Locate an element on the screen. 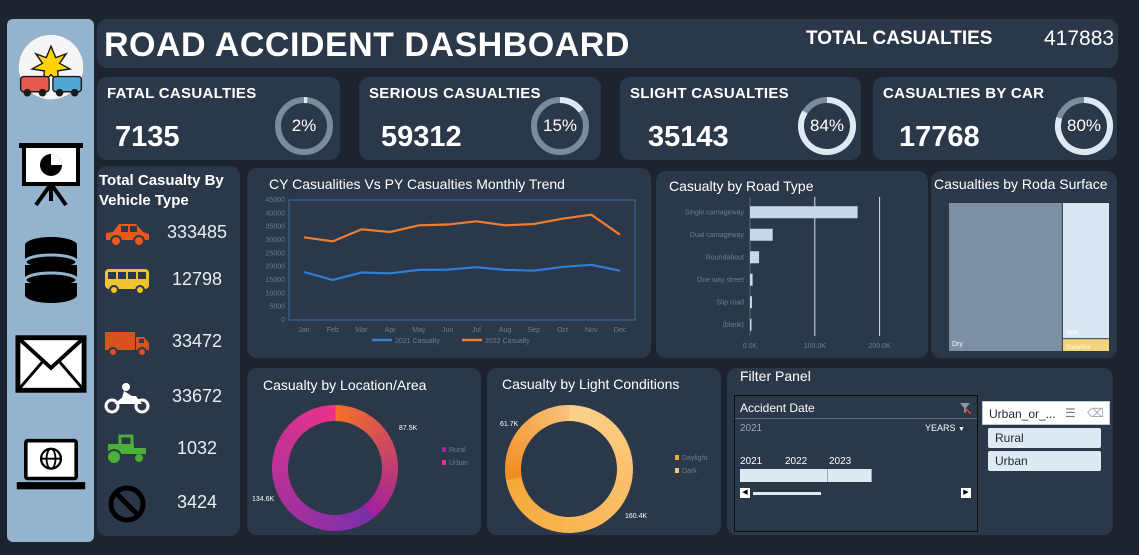  vehicle-value: 33472 is located at coordinates (197, 341).